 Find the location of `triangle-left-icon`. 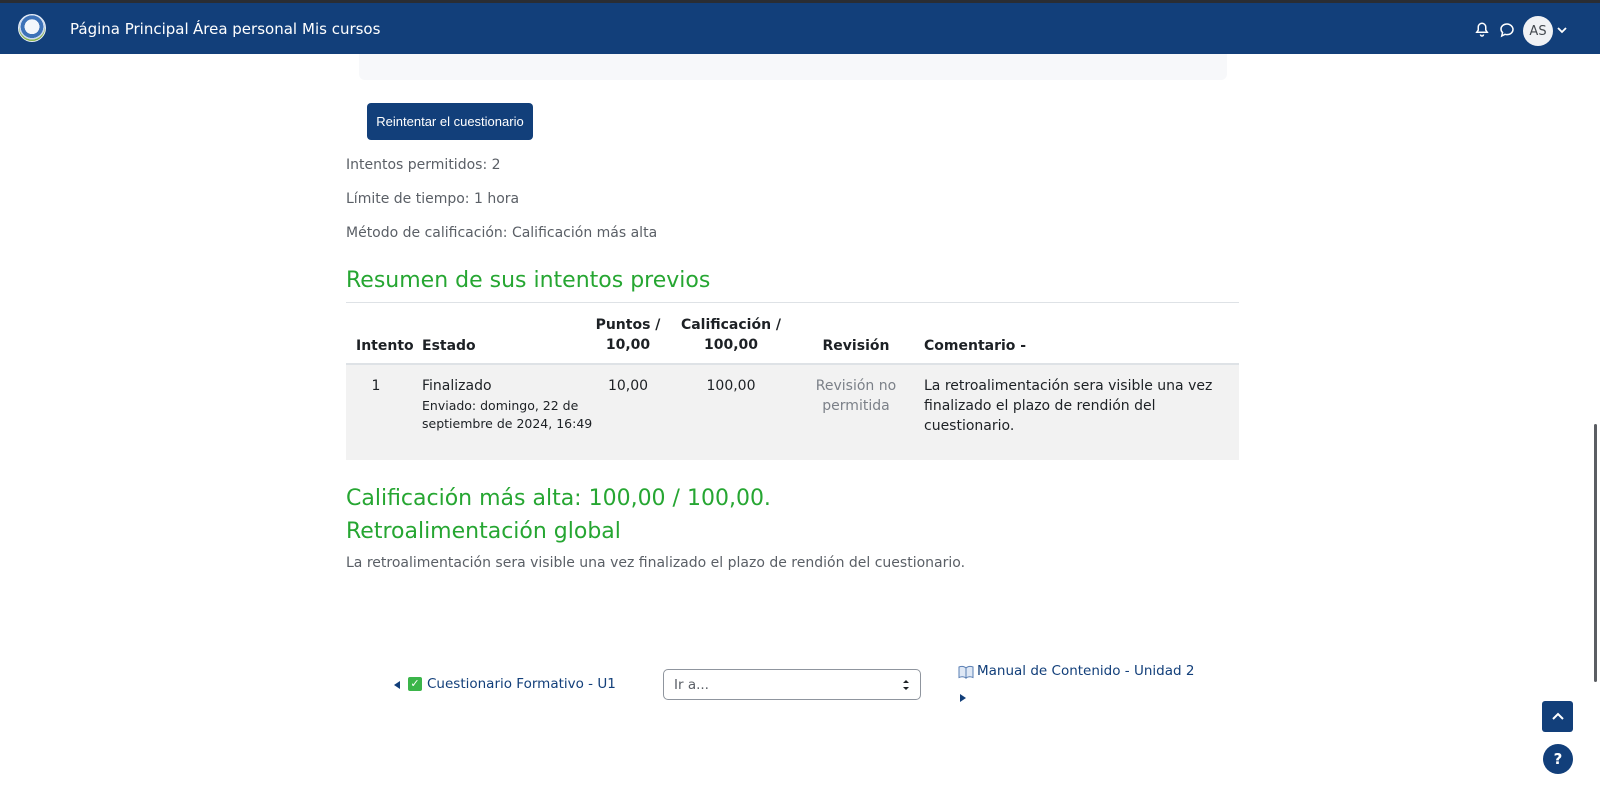

triangle-left-icon is located at coordinates (397, 685).